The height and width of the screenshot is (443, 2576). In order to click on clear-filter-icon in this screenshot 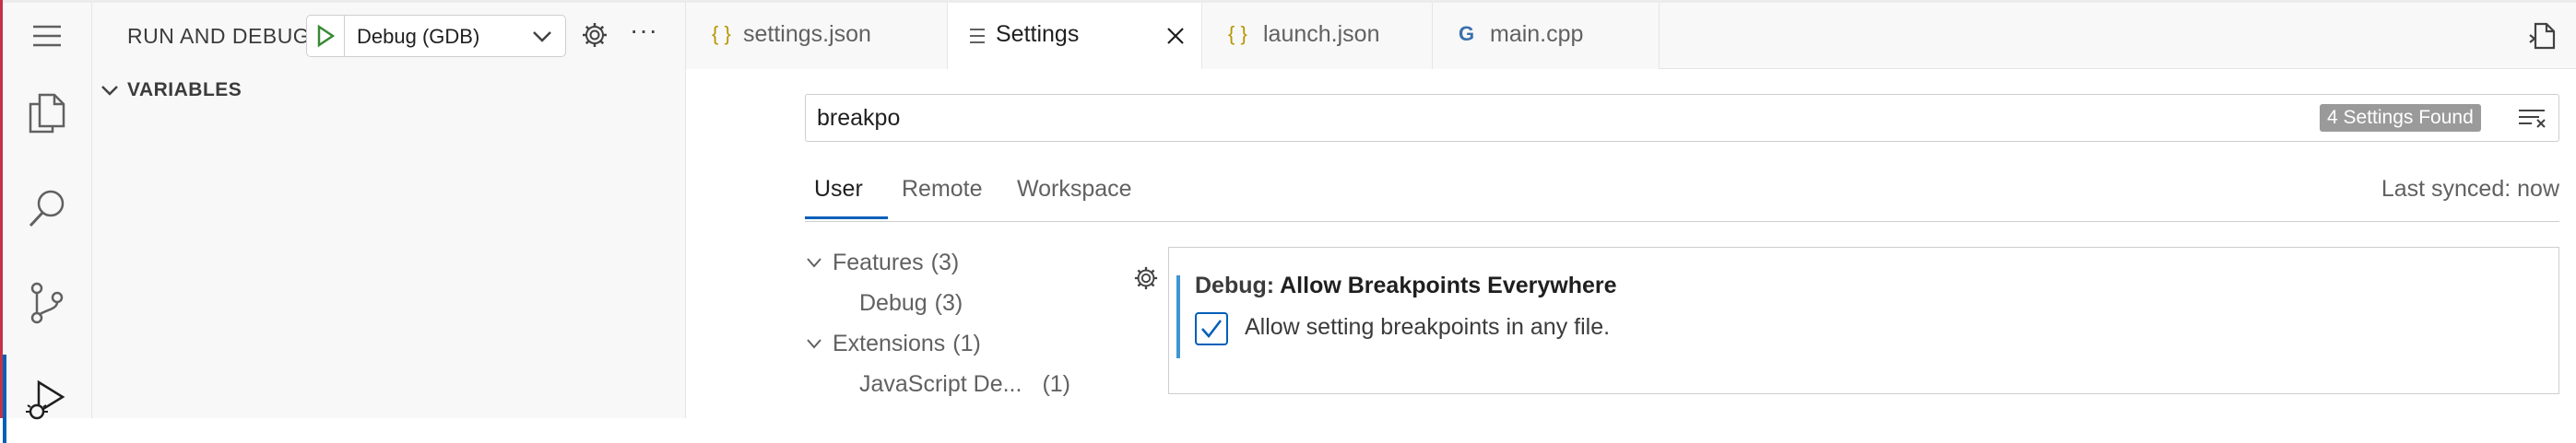, I will do `click(2533, 118)`.